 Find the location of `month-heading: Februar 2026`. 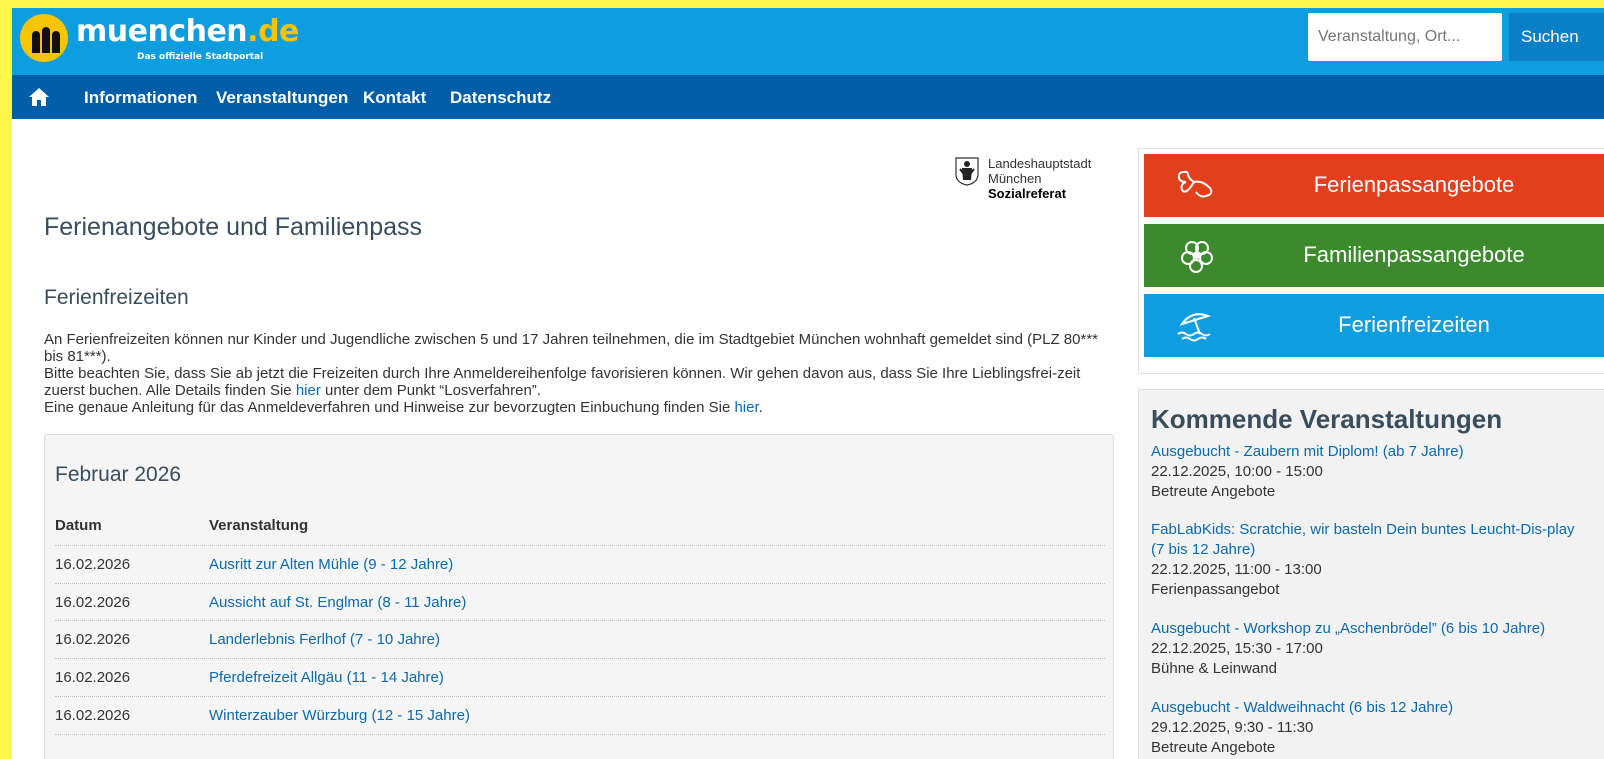

month-heading: Februar 2026 is located at coordinates (118, 474).